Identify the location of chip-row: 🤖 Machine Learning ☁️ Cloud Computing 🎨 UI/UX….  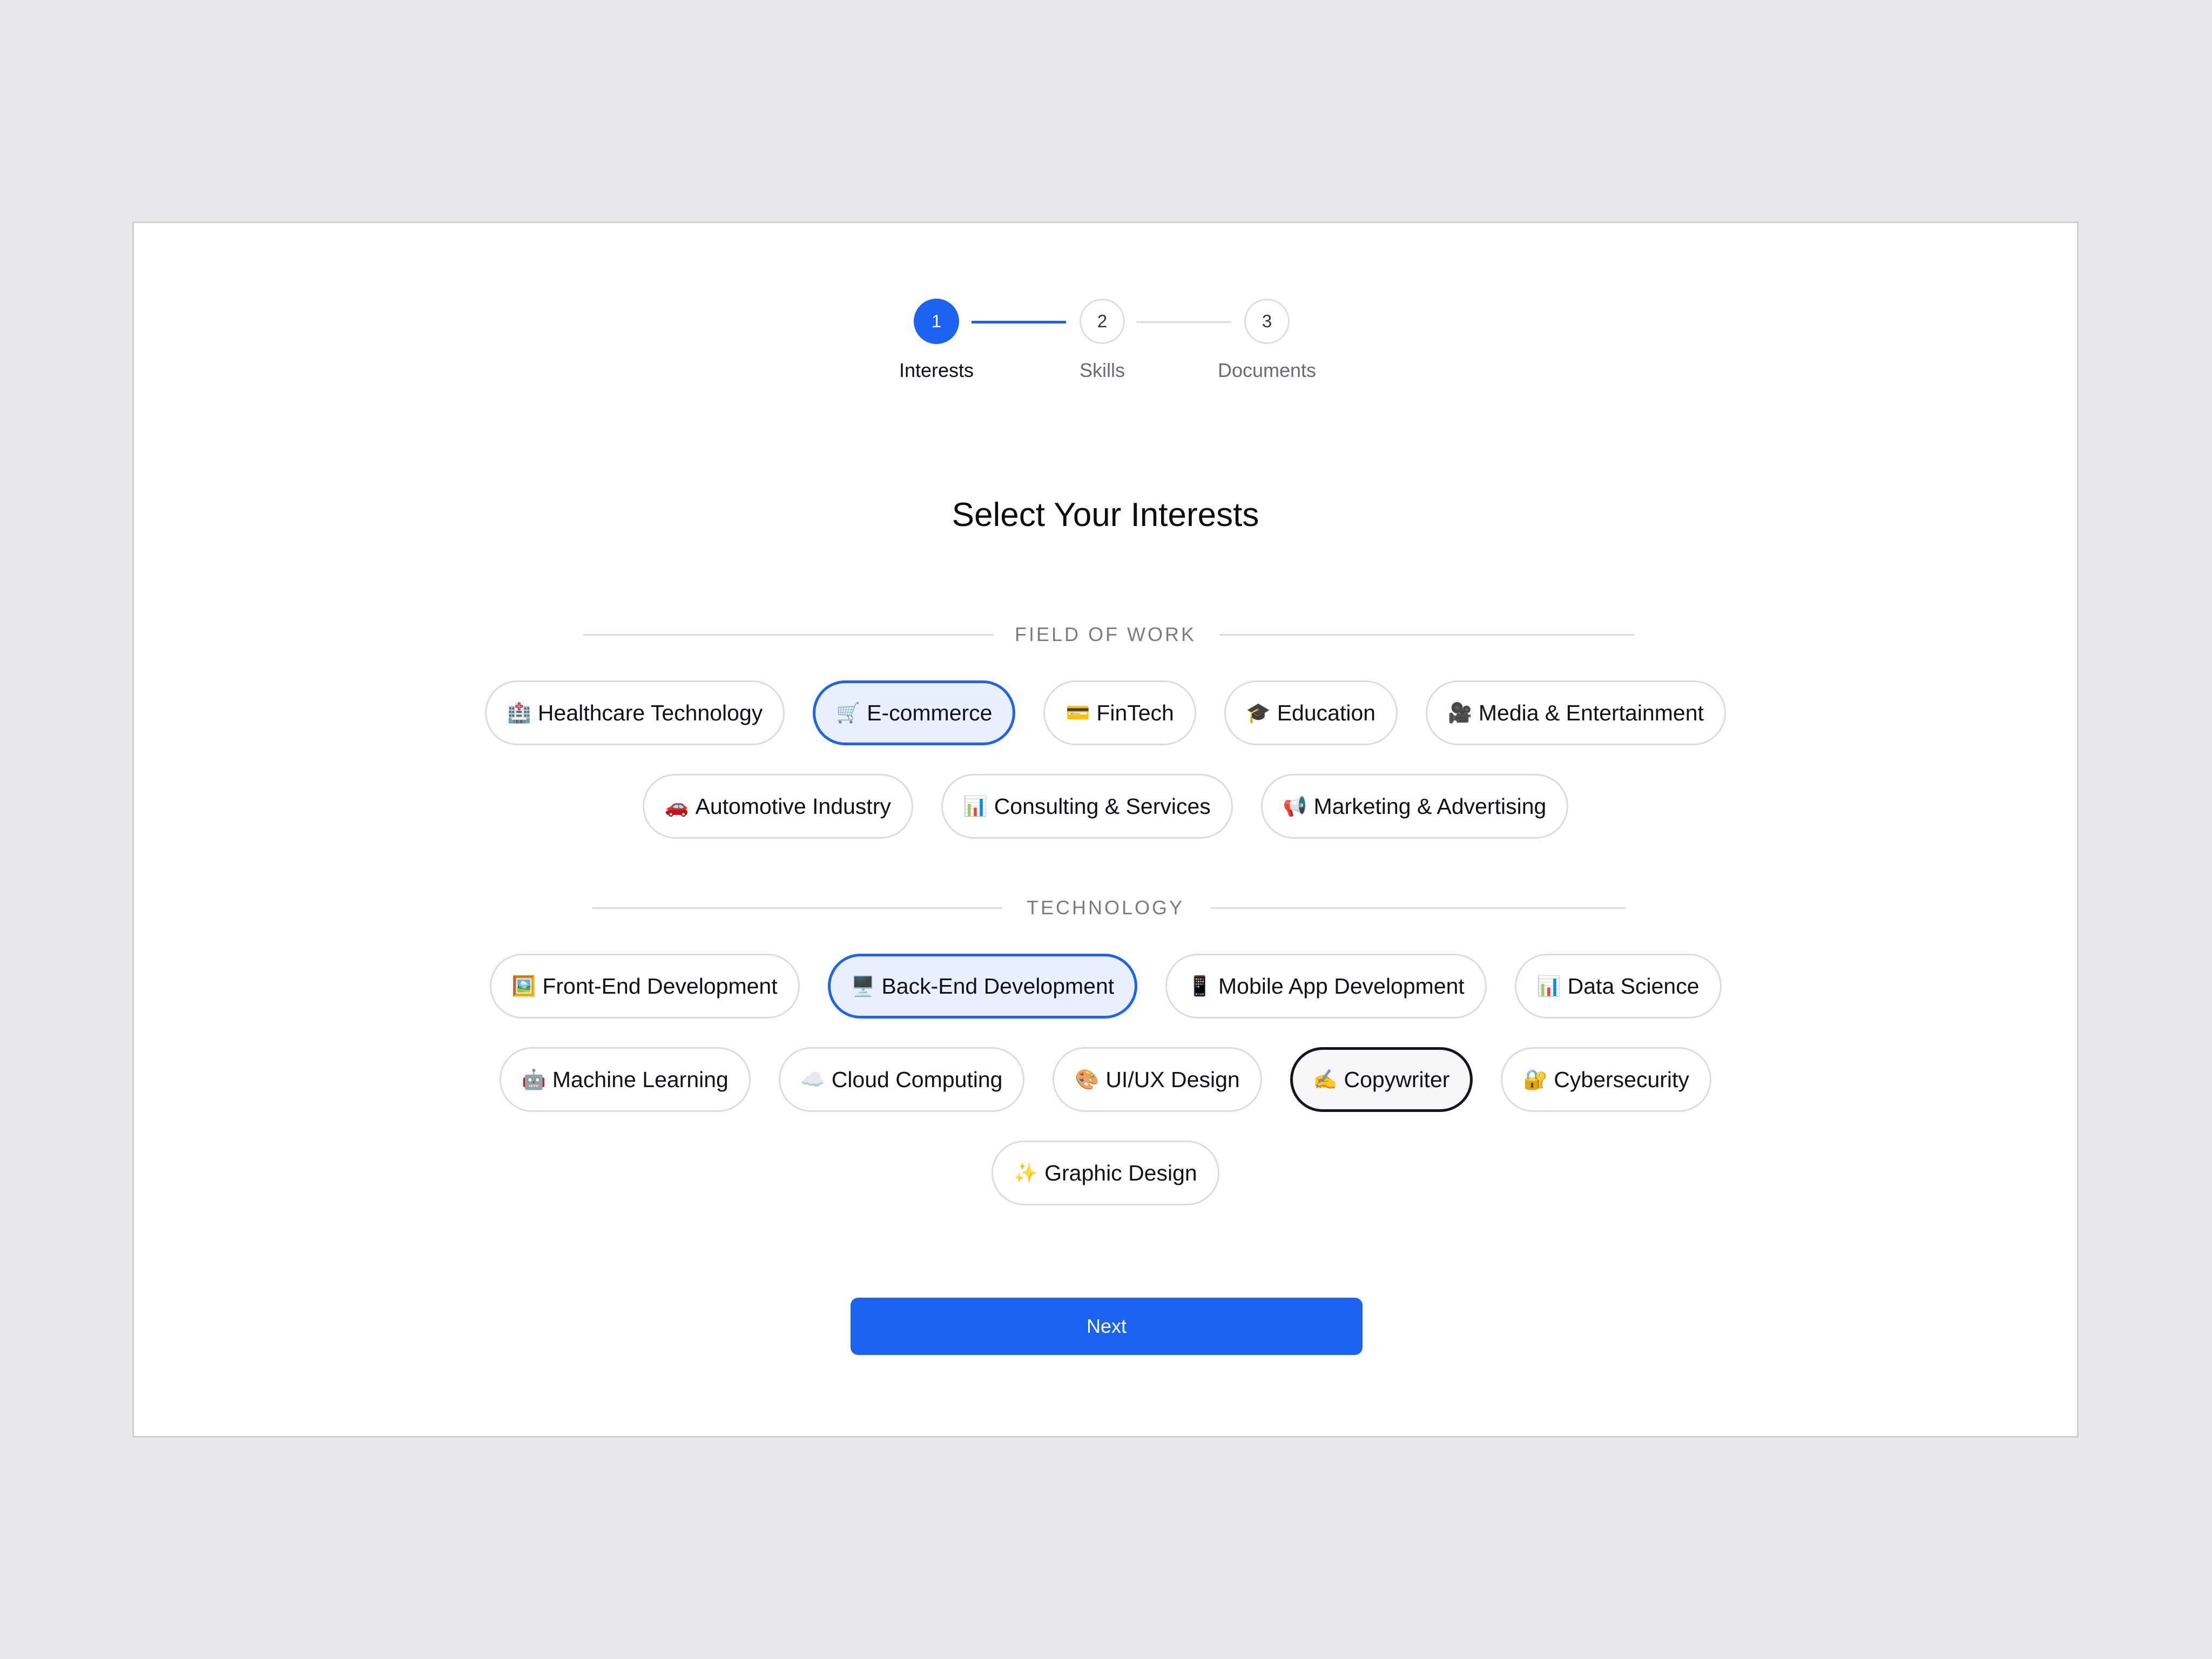
(1105, 1079).